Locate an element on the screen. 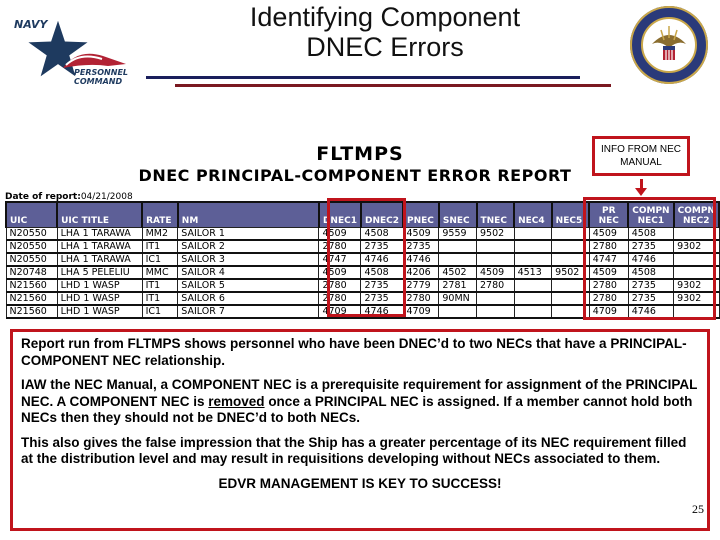 The height and width of the screenshot is (540, 720). cell-uic: N20748 is located at coordinates (31, 272).